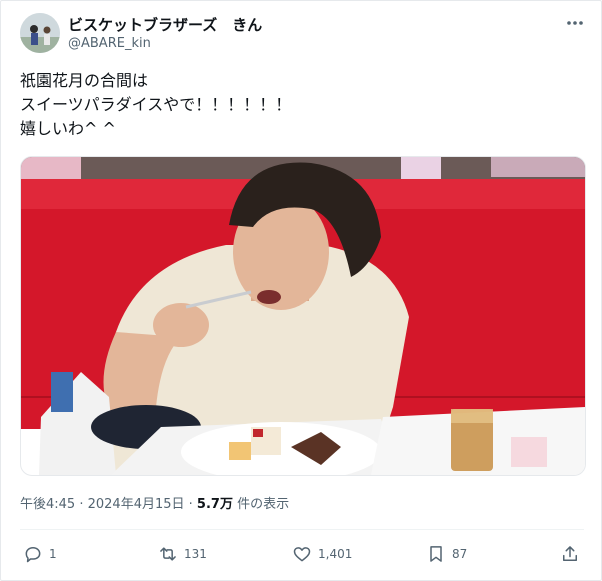  Describe the element at coordinates (261, 504) in the screenshot. I see `views-label: 件の表示` at that location.